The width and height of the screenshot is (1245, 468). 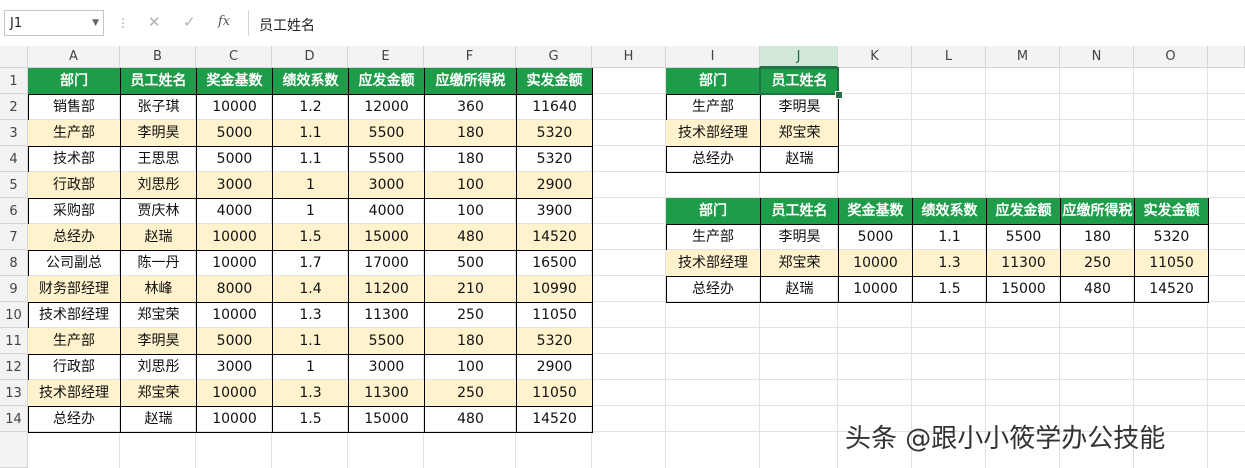 I want to click on main-table-cell: 11200, so click(x=387, y=289).